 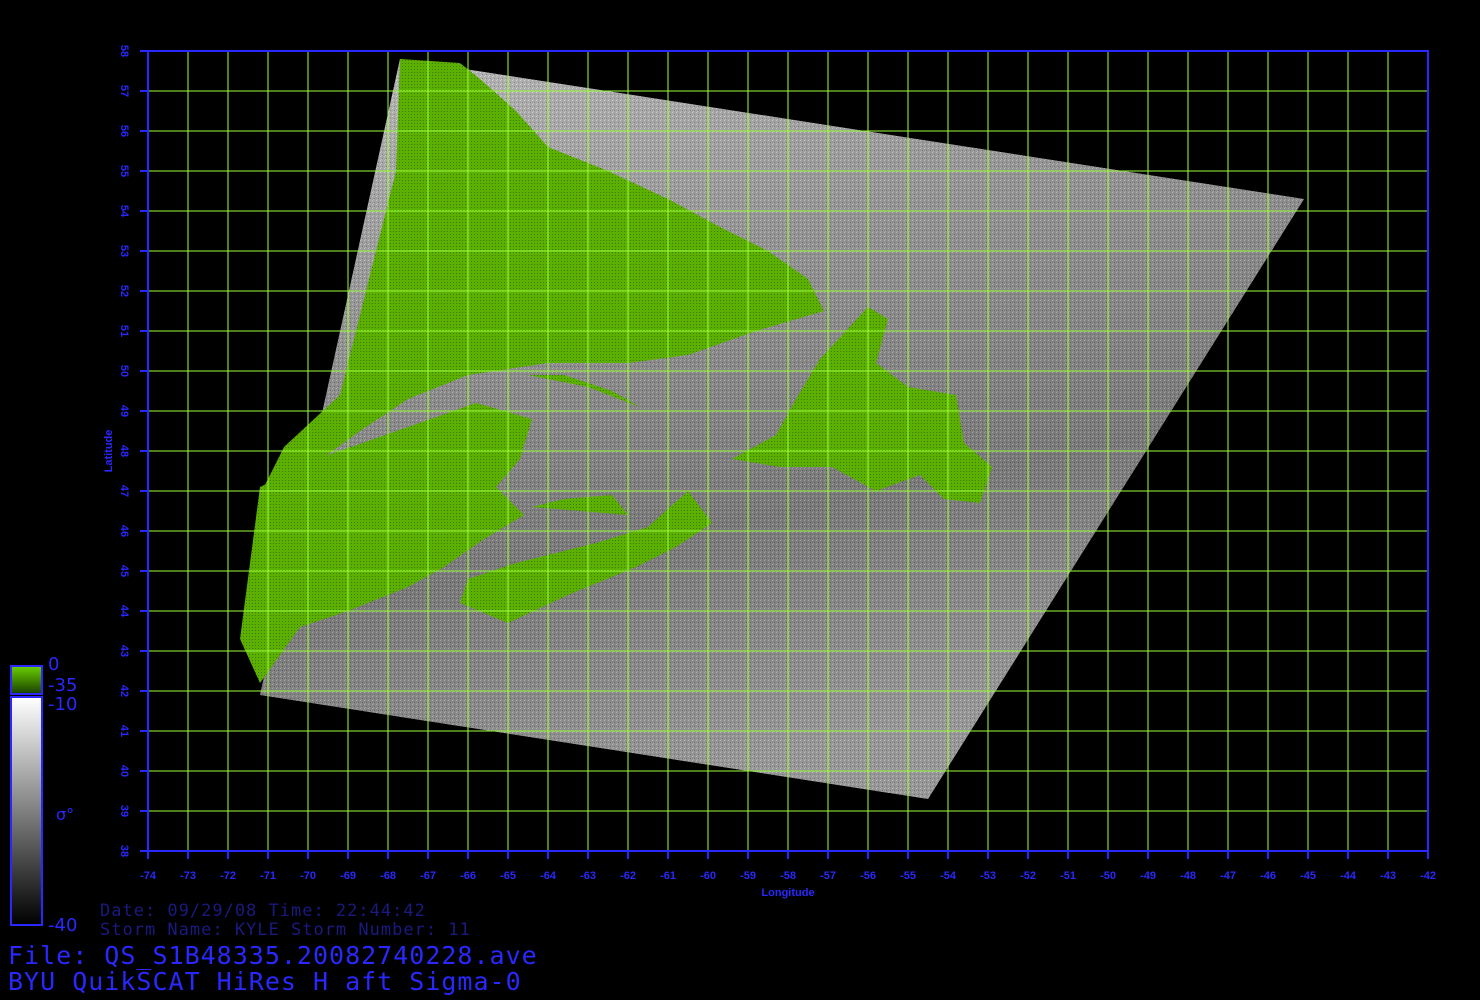 What do you see at coordinates (1188, 876) in the screenshot?
I see `x-tick-label: -48` at bounding box center [1188, 876].